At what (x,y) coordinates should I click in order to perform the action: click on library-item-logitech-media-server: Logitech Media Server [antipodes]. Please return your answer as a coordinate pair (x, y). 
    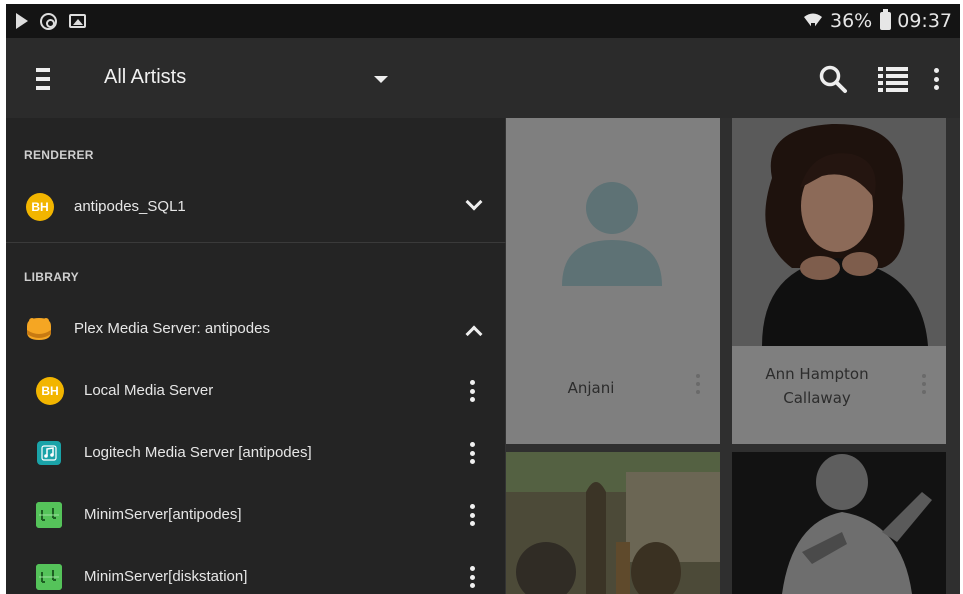
    Looking at the image, I should click on (256, 453).